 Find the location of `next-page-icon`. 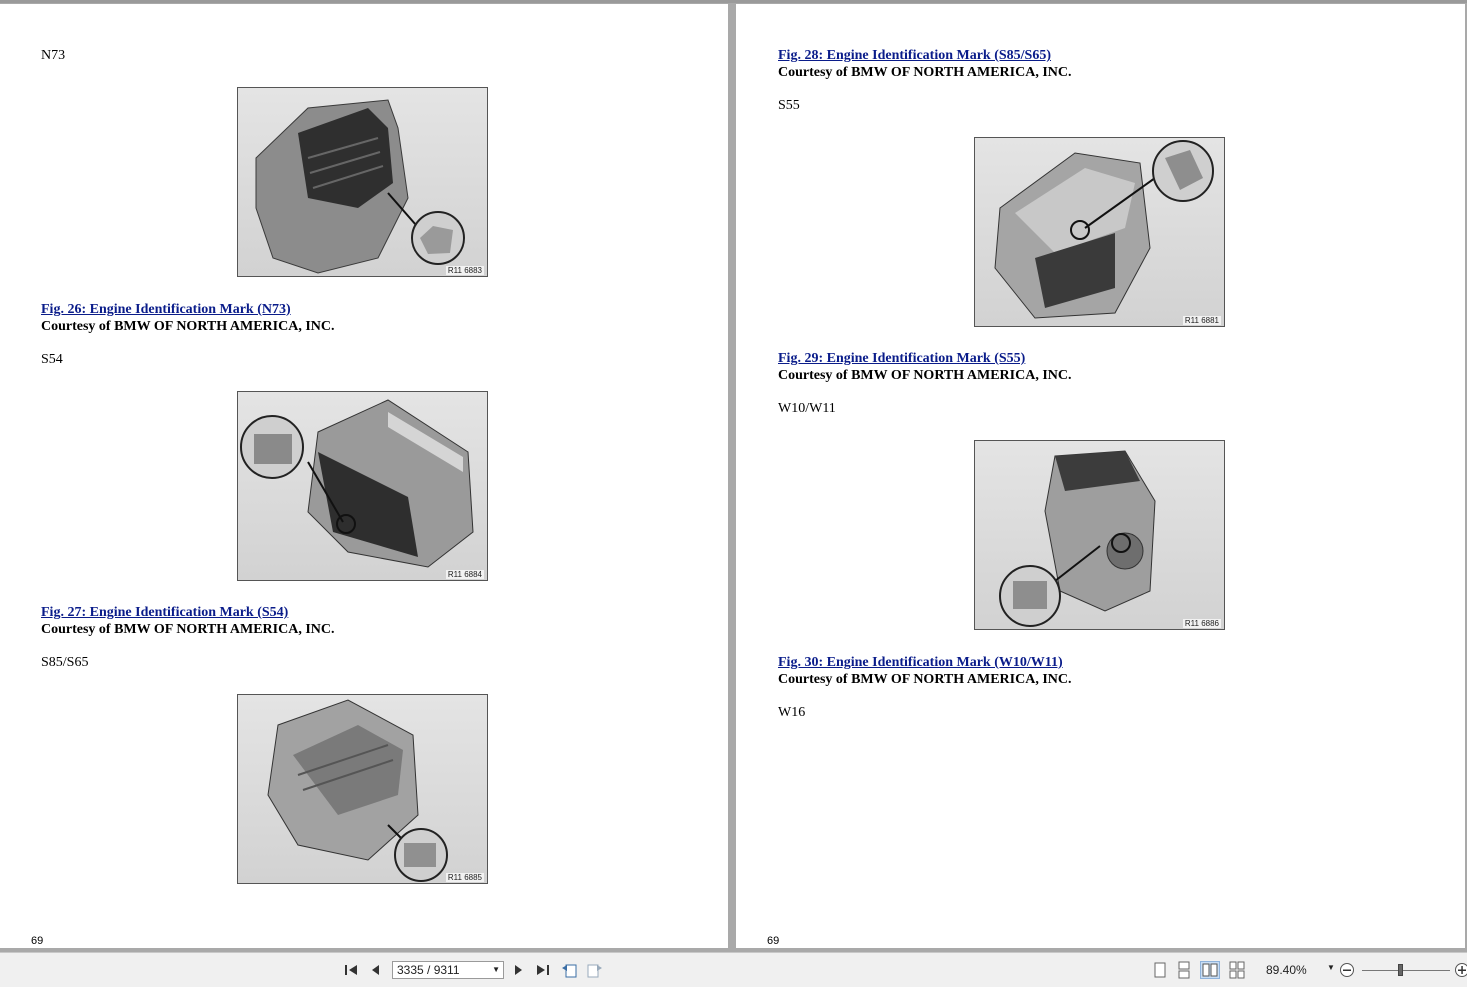

next-page-icon is located at coordinates (518, 970).